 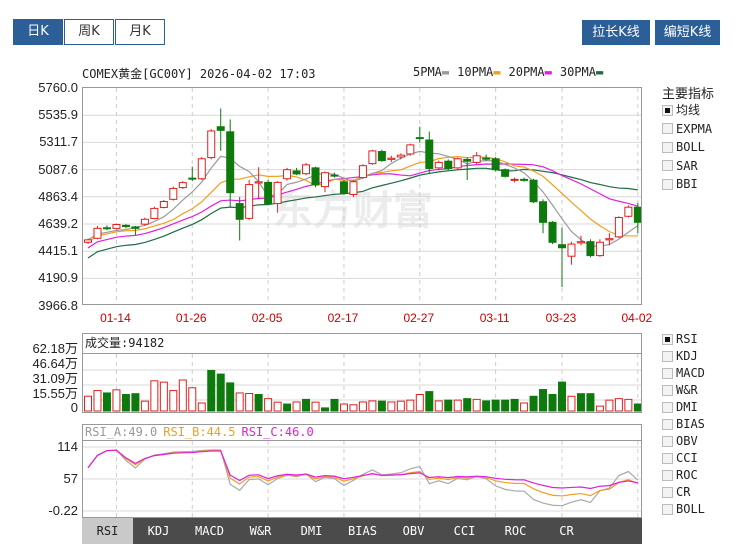 What do you see at coordinates (566, 531) in the screenshot?
I see `indicator-tab-cr: CR` at bounding box center [566, 531].